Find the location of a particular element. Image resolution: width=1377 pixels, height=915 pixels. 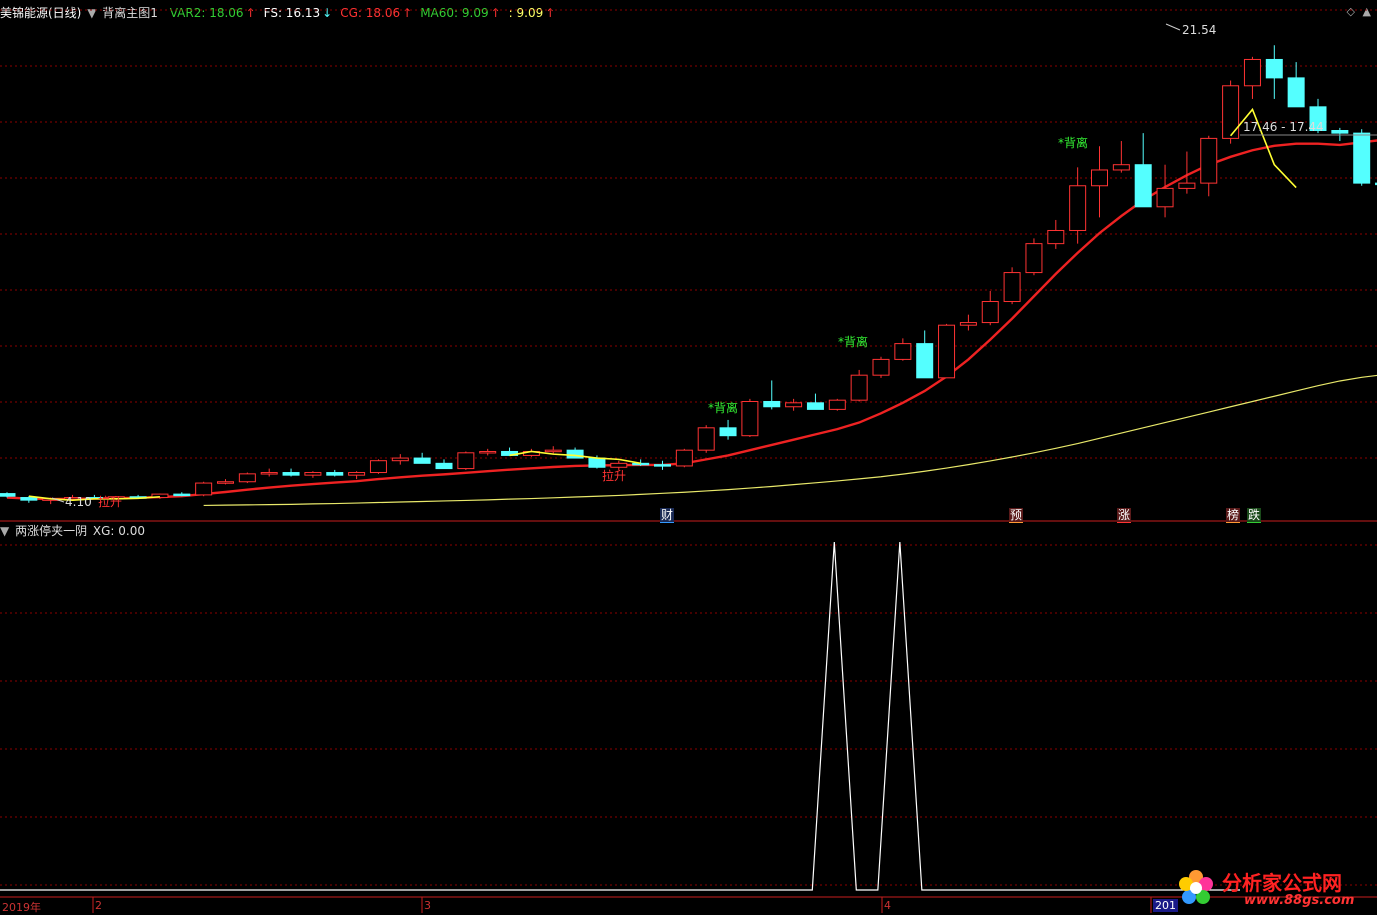

last-price-label: 17.46 - 17.44 is located at coordinates (1283, 127).